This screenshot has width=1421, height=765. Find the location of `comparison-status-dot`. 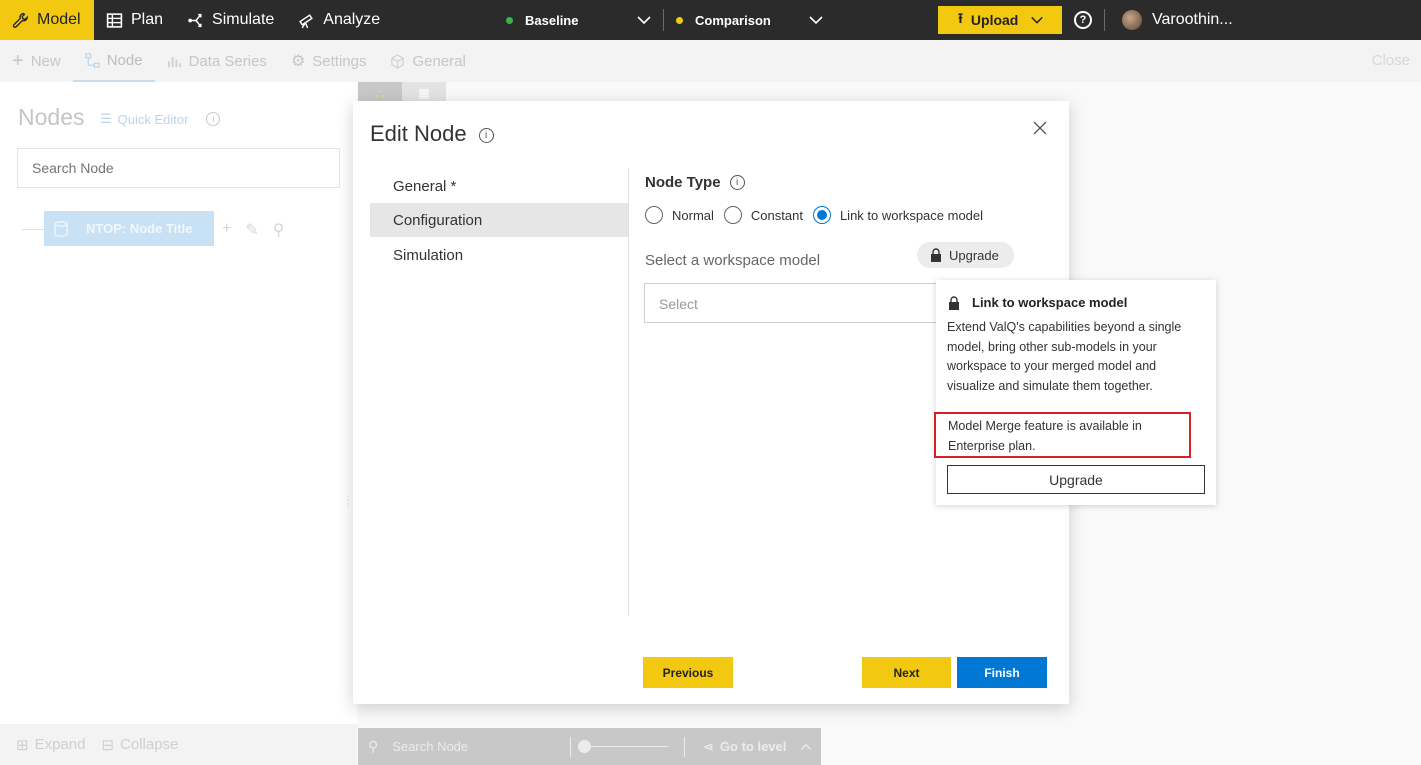

comparison-status-dot is located at coordinates (679, 20).